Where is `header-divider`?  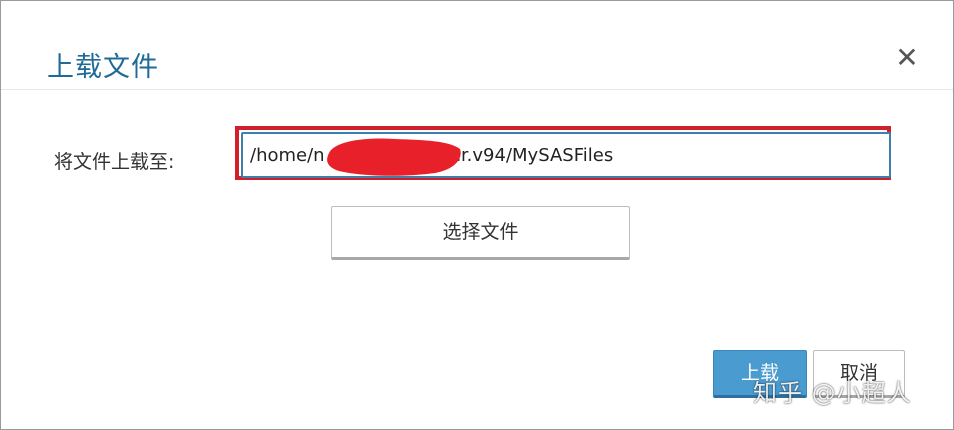 header-divider is located at coordinates (477, 89).